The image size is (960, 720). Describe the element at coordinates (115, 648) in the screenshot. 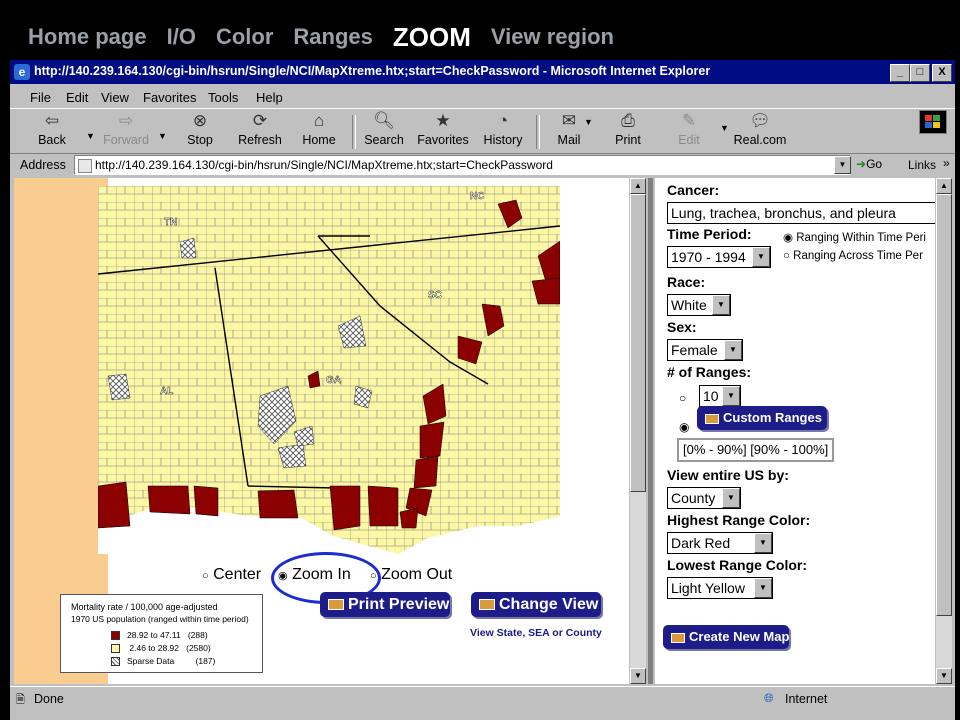

I see `legend-swatch-low` at that location.